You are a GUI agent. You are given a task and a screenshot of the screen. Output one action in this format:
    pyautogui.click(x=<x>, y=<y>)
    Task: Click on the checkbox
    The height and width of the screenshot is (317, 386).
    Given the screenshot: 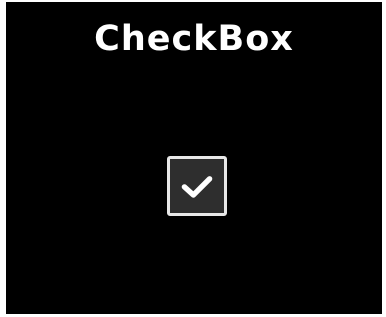 What is the action you would take?
    pyautogui.click(x=197, y=186)
    